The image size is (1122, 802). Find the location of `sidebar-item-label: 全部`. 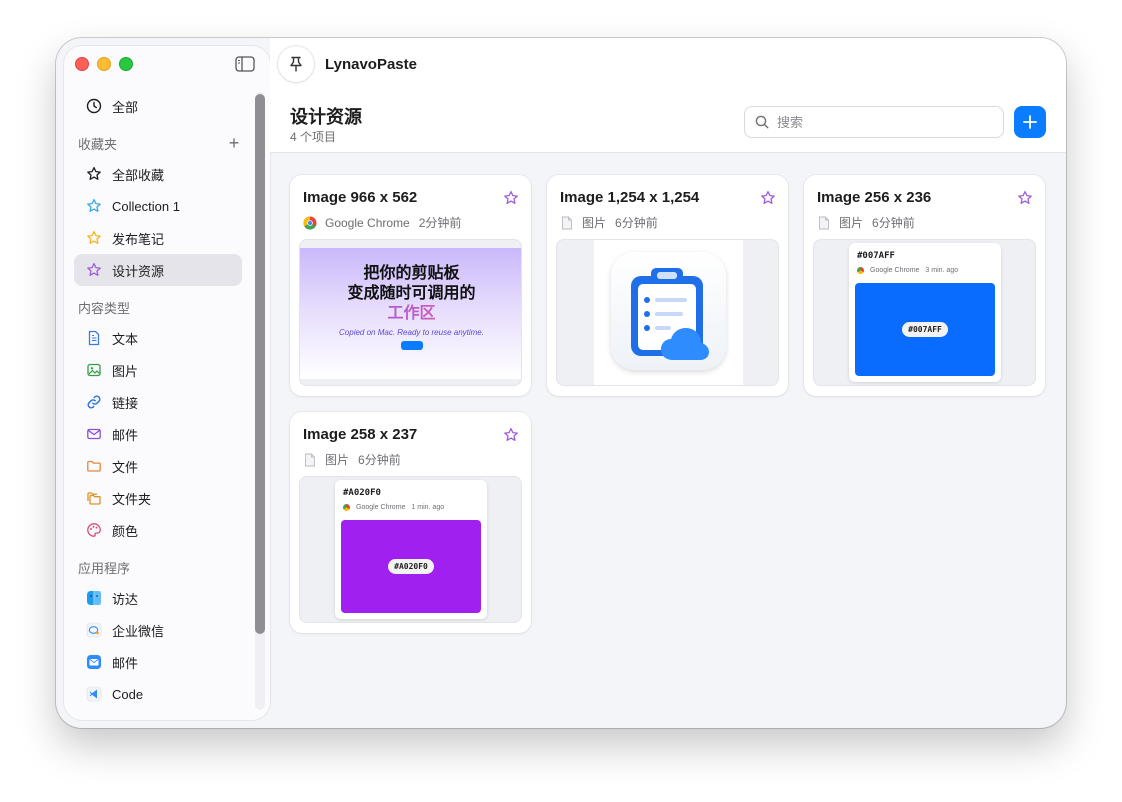

sidebar-item-label: 全部 is located at coordinates (125, 107).